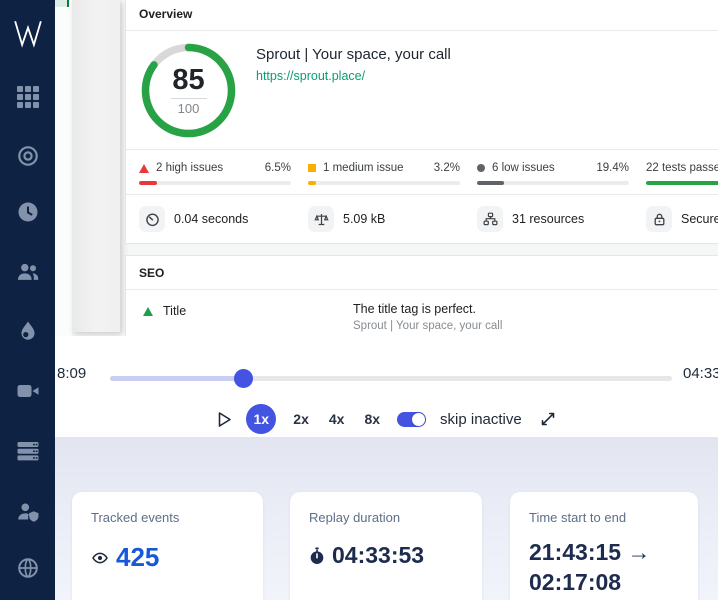 Image resolution: width=718 pixels, height=600 pixels. Describe the element at coordinates (414, 309) in the screenshot. I see `seo-description: The title tag is perfect.` at that location.